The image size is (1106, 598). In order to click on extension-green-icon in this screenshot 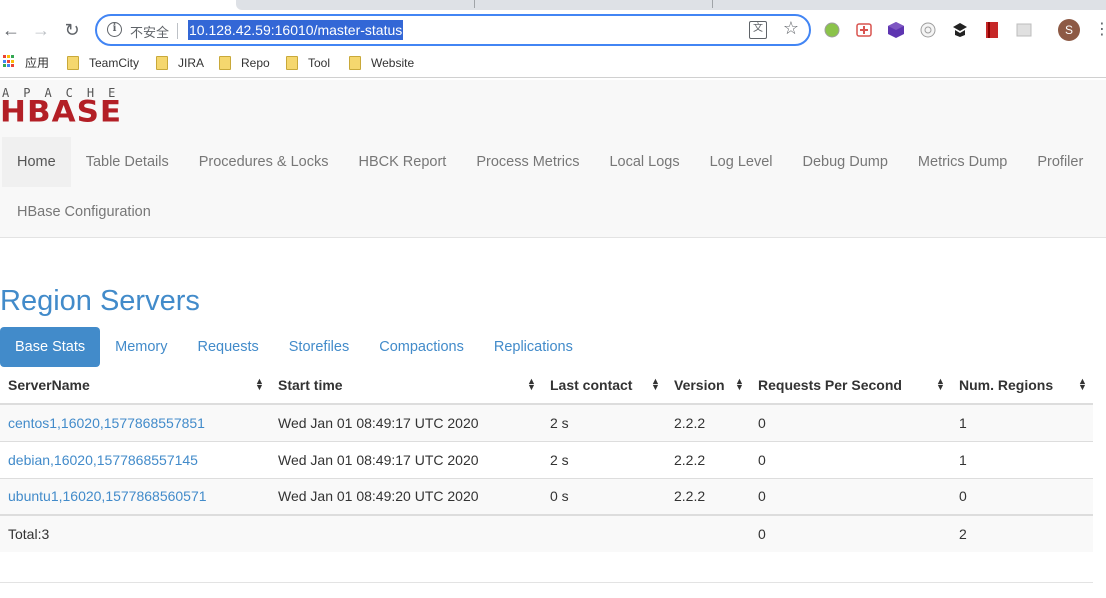, I will do `click(833, 30)`.